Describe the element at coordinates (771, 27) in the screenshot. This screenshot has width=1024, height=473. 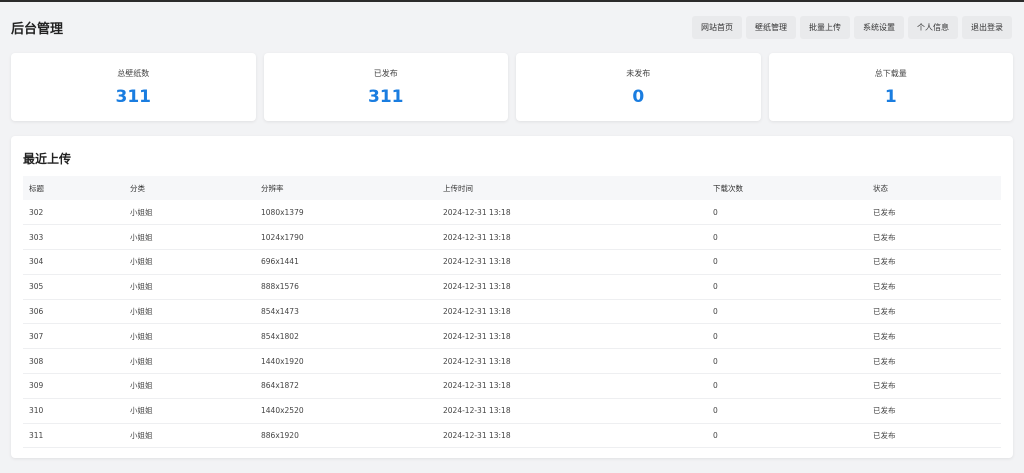
I see `nav-wallpaper-manage-button: 壁纸管理` at that location.